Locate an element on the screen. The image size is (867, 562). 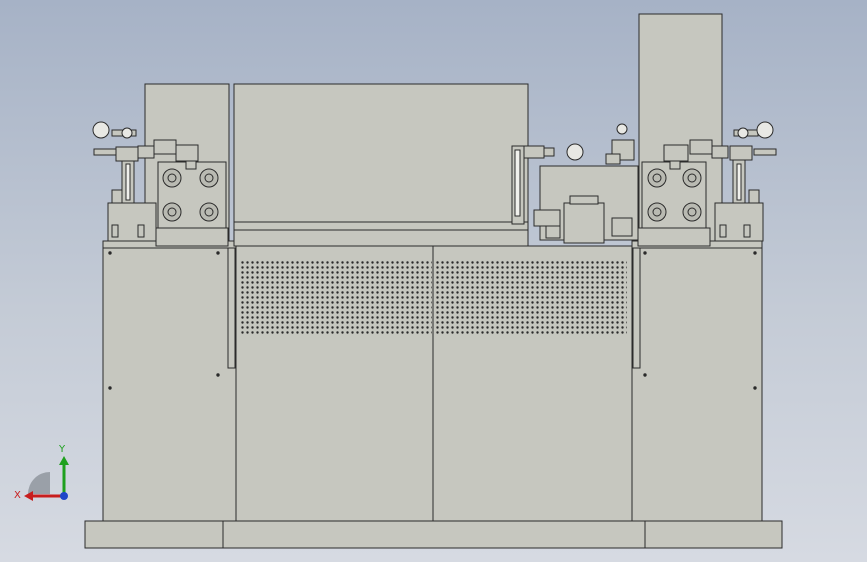
center-gauge is located at coordinates (575, 152).